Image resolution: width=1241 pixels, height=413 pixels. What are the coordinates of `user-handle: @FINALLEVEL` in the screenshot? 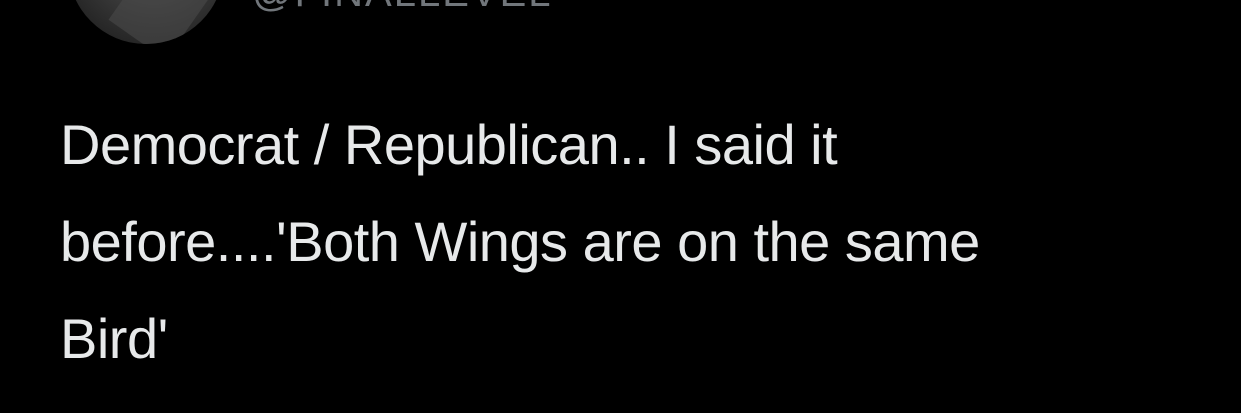 It's located at (402, 8).